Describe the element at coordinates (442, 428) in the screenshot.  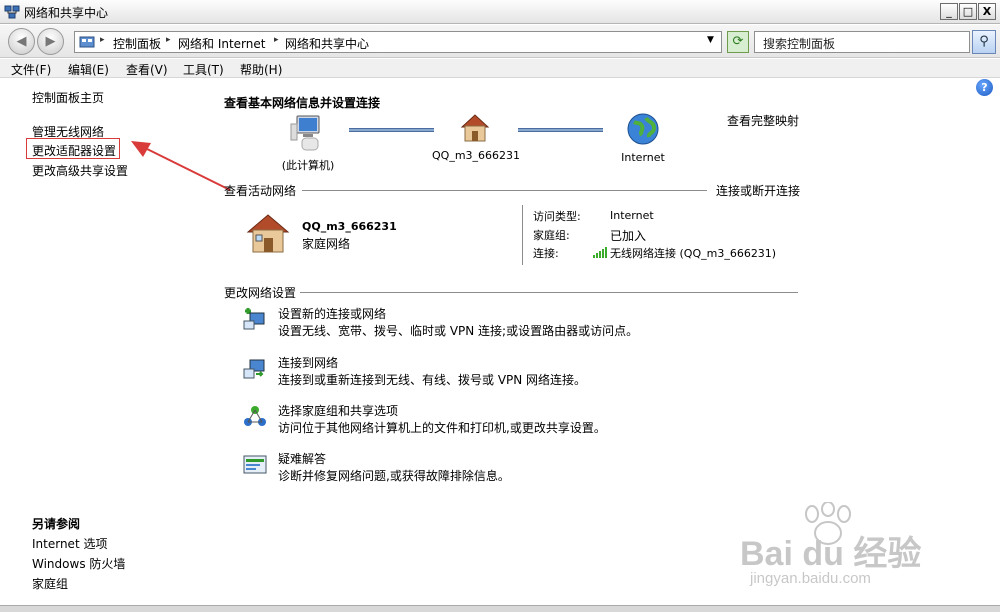
I see `task-desc: 访问位于其他网络计算机上的文件和打印机,或更改共享设置。` at that location.